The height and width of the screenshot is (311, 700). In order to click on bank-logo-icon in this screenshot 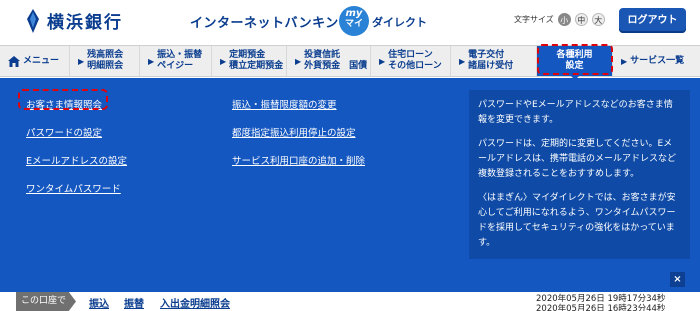, I will do `click(33, 20)`.